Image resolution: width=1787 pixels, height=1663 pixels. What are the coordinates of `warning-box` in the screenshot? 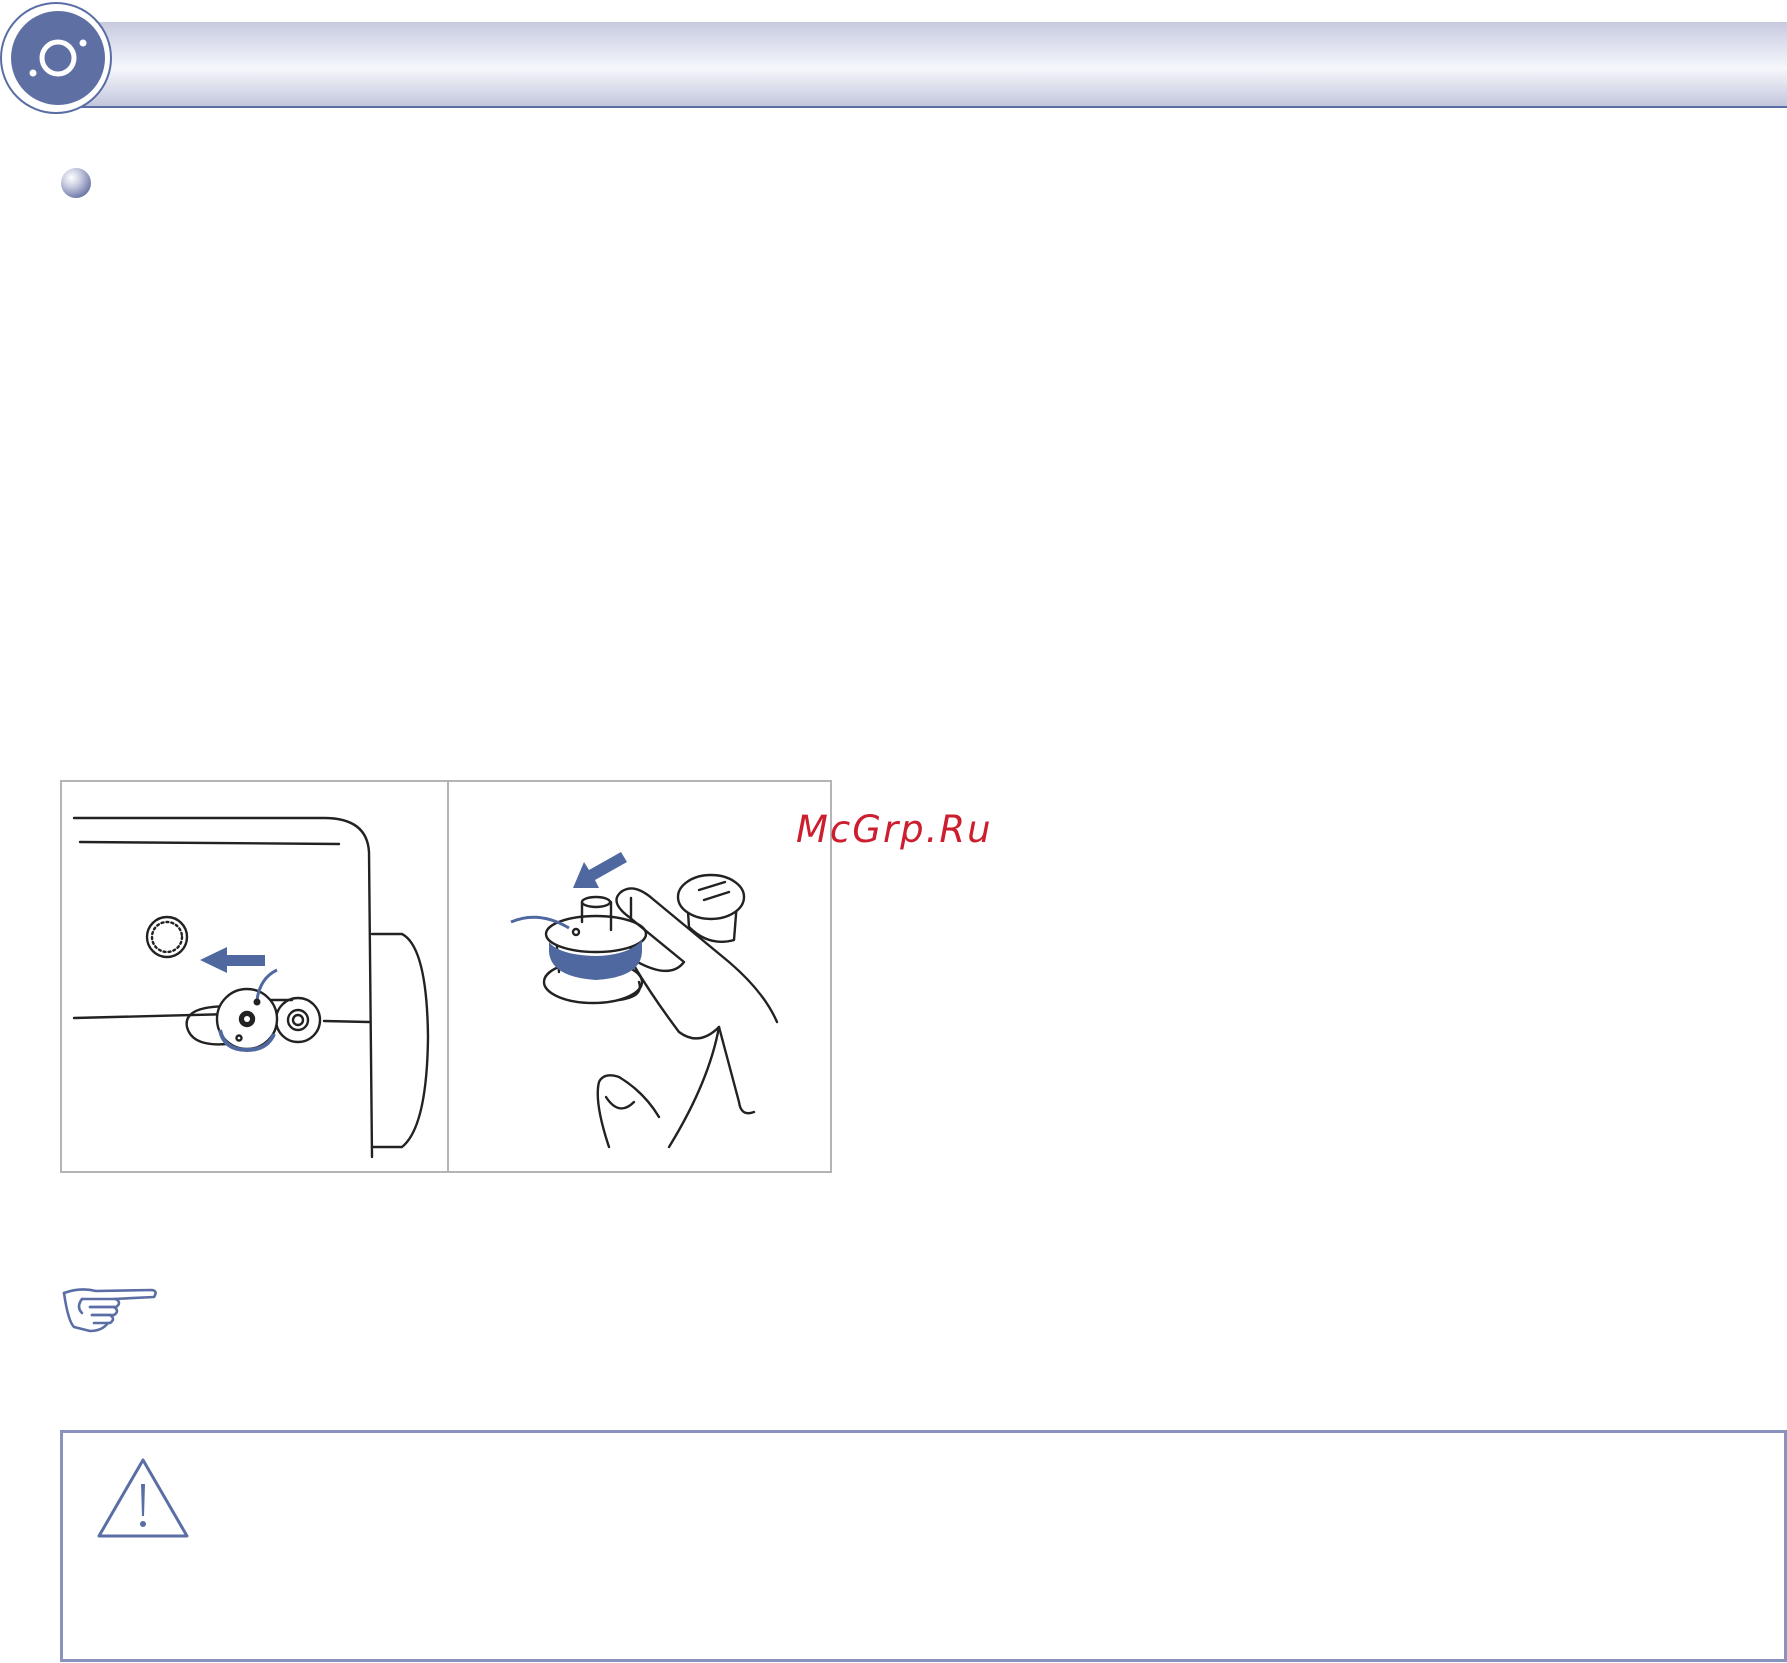 It's located at (923, 1546).